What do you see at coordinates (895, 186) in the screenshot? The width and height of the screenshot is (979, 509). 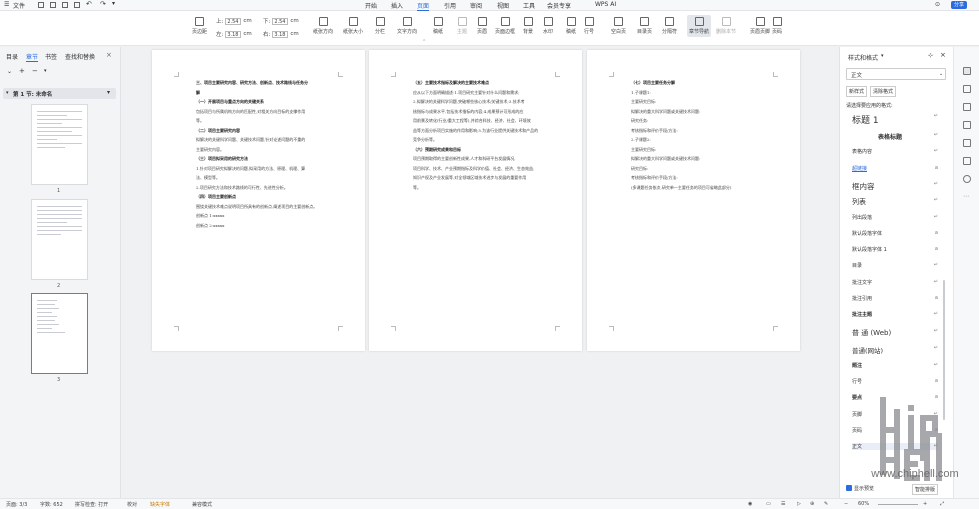 I see `style-item: 框内容 ↵` at bounding box center [895, 186].